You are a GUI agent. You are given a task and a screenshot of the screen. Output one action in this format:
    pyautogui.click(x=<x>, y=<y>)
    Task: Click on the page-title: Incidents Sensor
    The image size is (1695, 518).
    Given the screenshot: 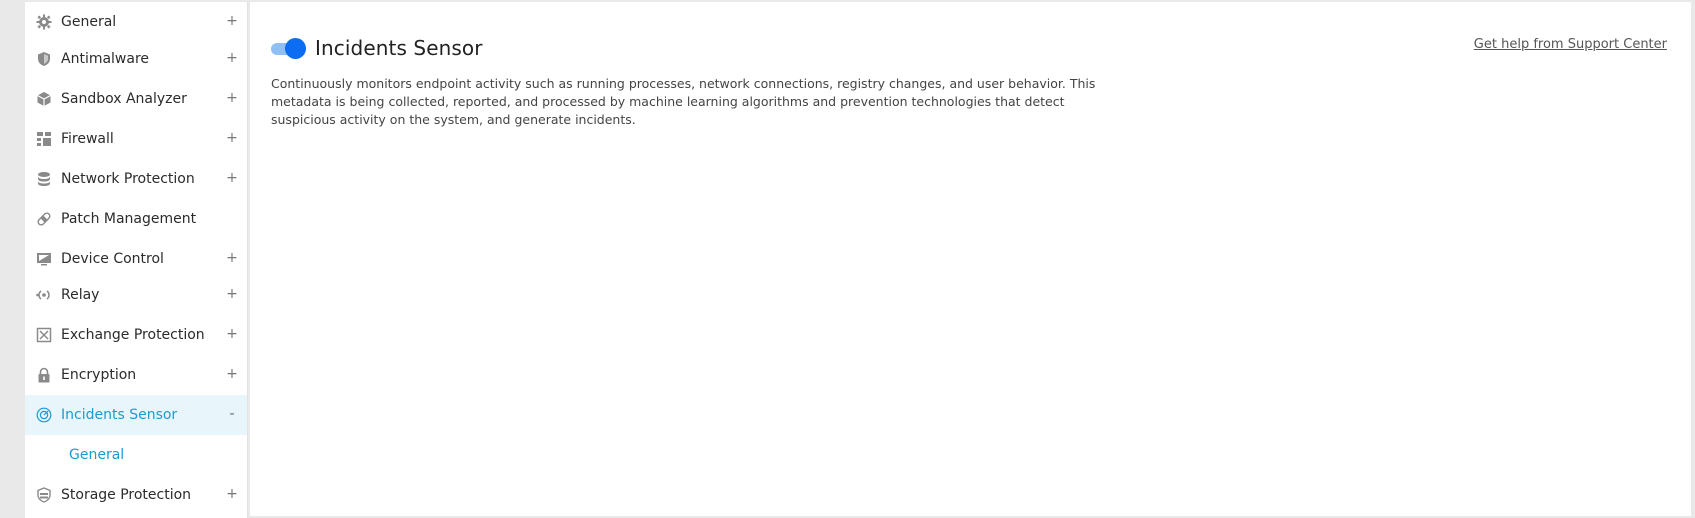 What is the action you would take?
    pyautogui.click(x=399, y=48)
    